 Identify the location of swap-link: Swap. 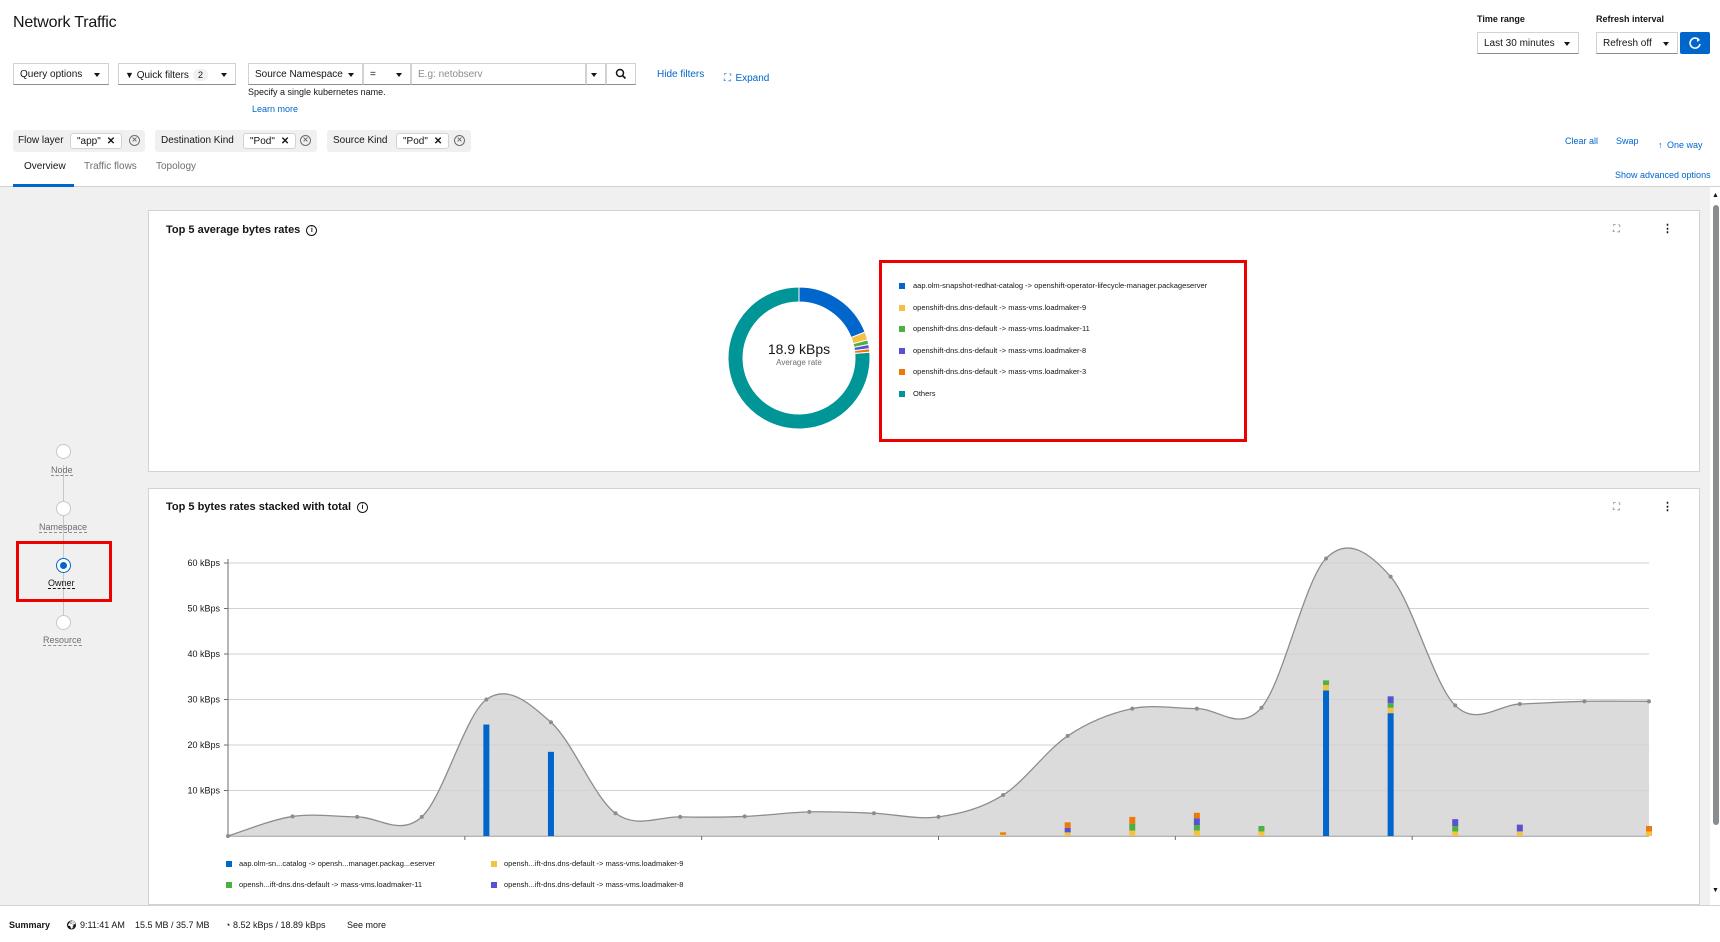
(1627, 141).